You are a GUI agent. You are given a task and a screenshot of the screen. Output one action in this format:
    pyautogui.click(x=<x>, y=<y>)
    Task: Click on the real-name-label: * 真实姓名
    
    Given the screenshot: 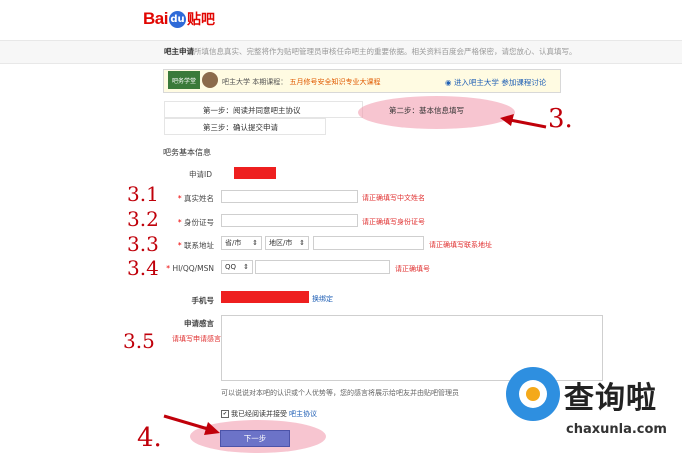 What is the action you would take?
    pyautogui.click(x=187, y=198)
    